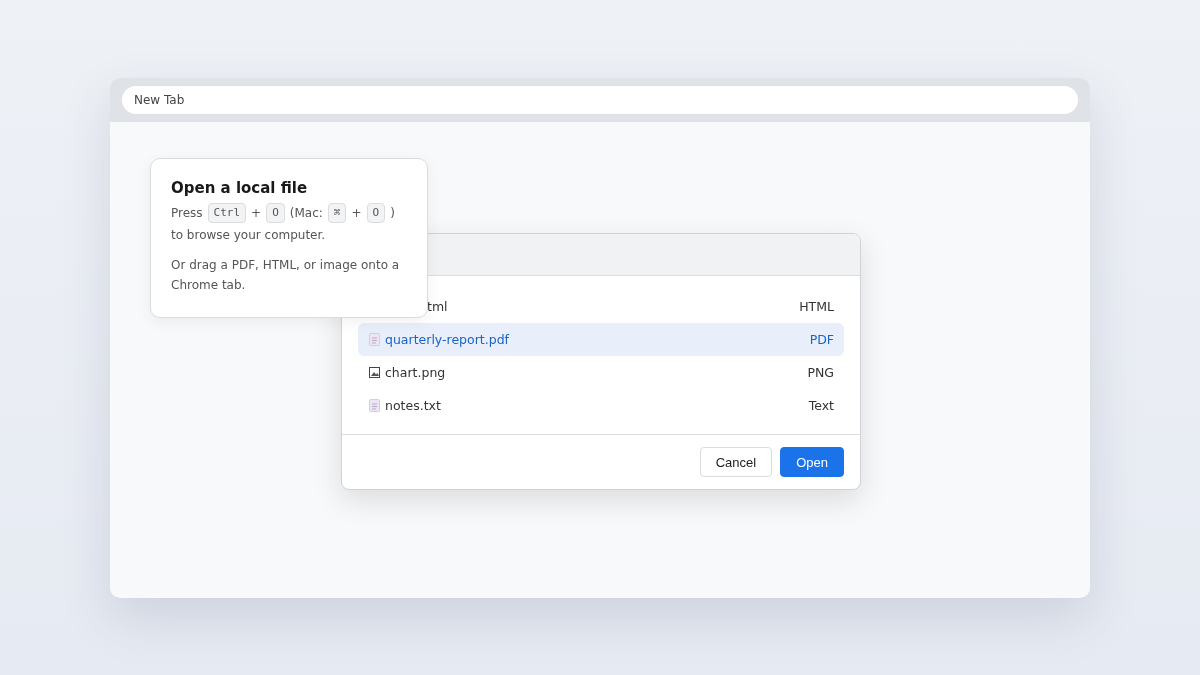  Describe the element at coordinates (392, 213) in the screenshot. I see `instruction-text: )` at that location.